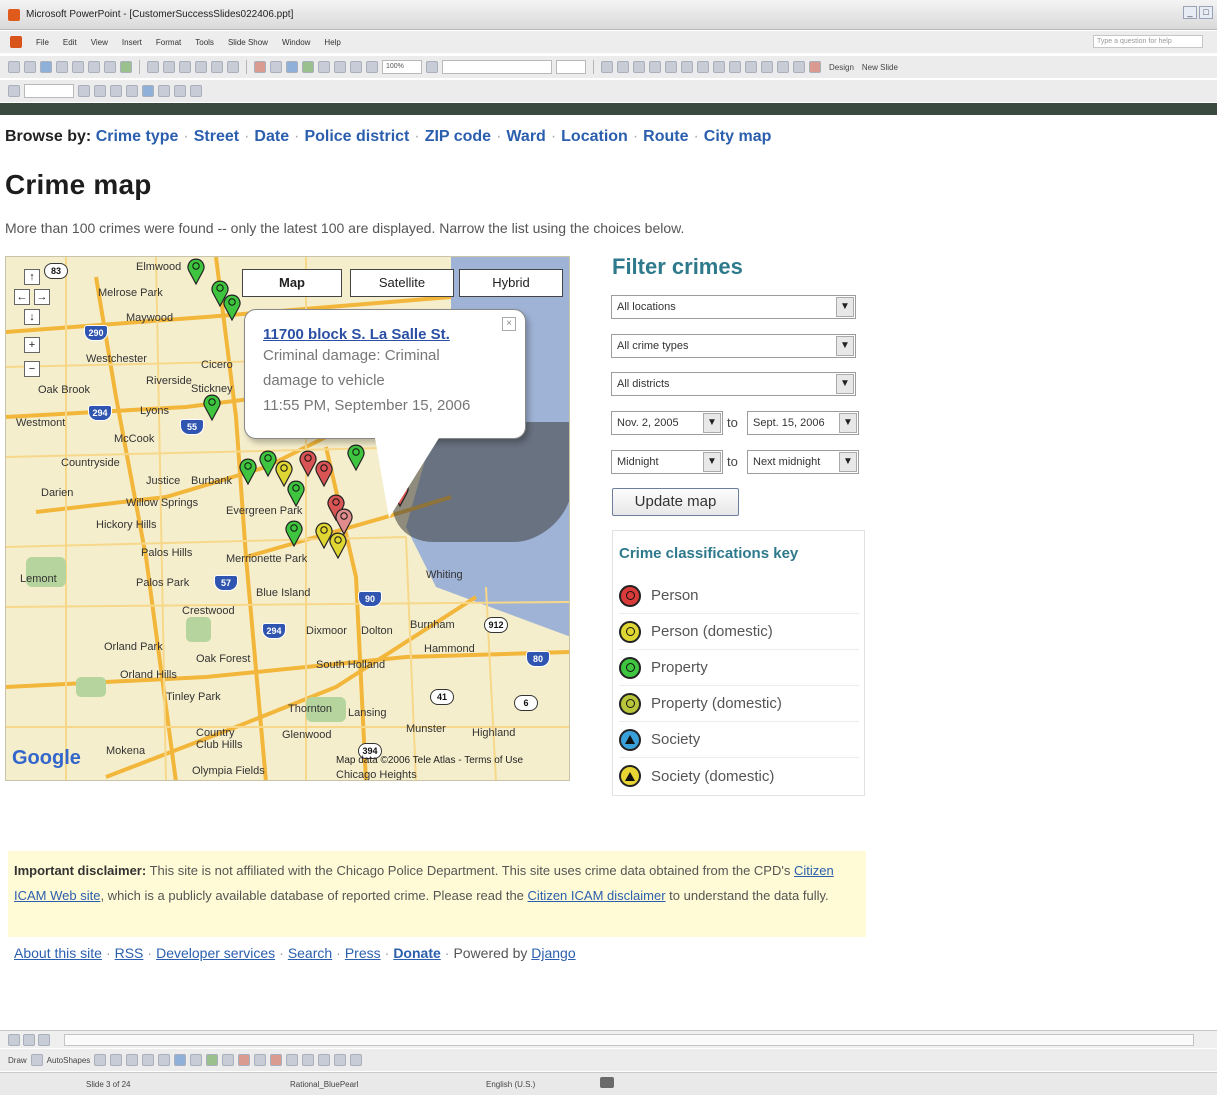 This screenshot has width=1217, height=1095. Describe the element at coordinates (332, 42) in the screenshot. I see `menu-help: Help` at that location.